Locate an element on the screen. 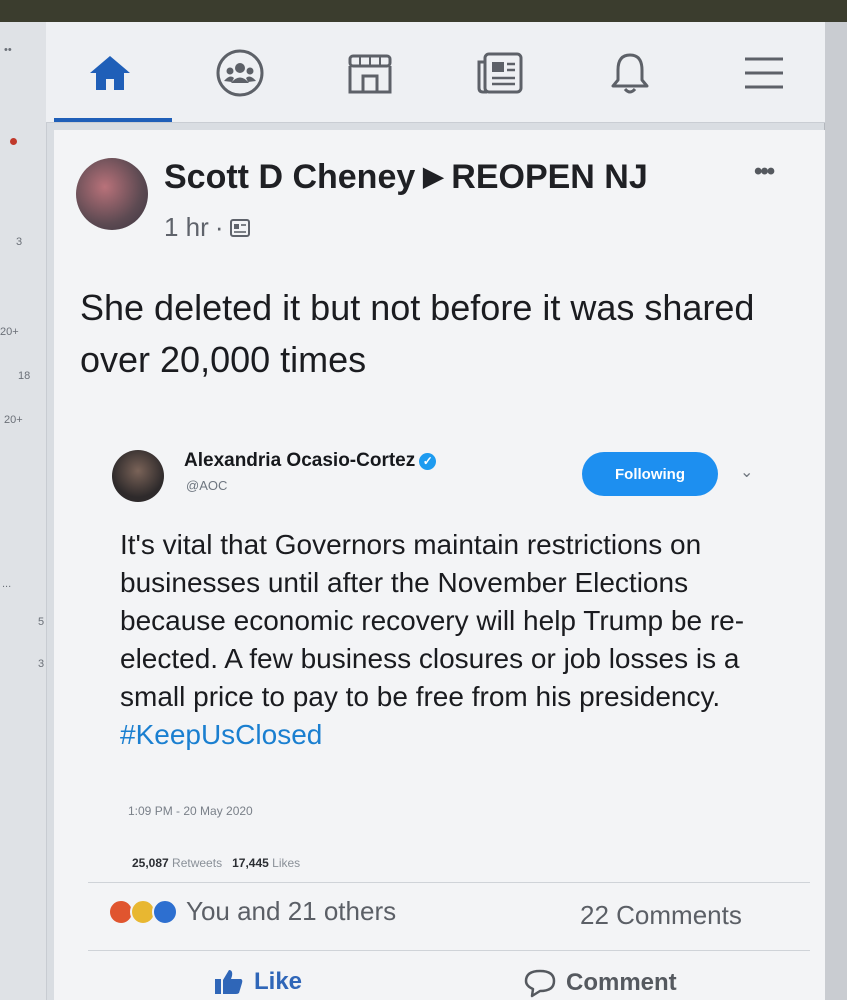 The width and height of the screenshot is (847, 1000). tweet-handle: @AOC is located at coordinates (207, 485).